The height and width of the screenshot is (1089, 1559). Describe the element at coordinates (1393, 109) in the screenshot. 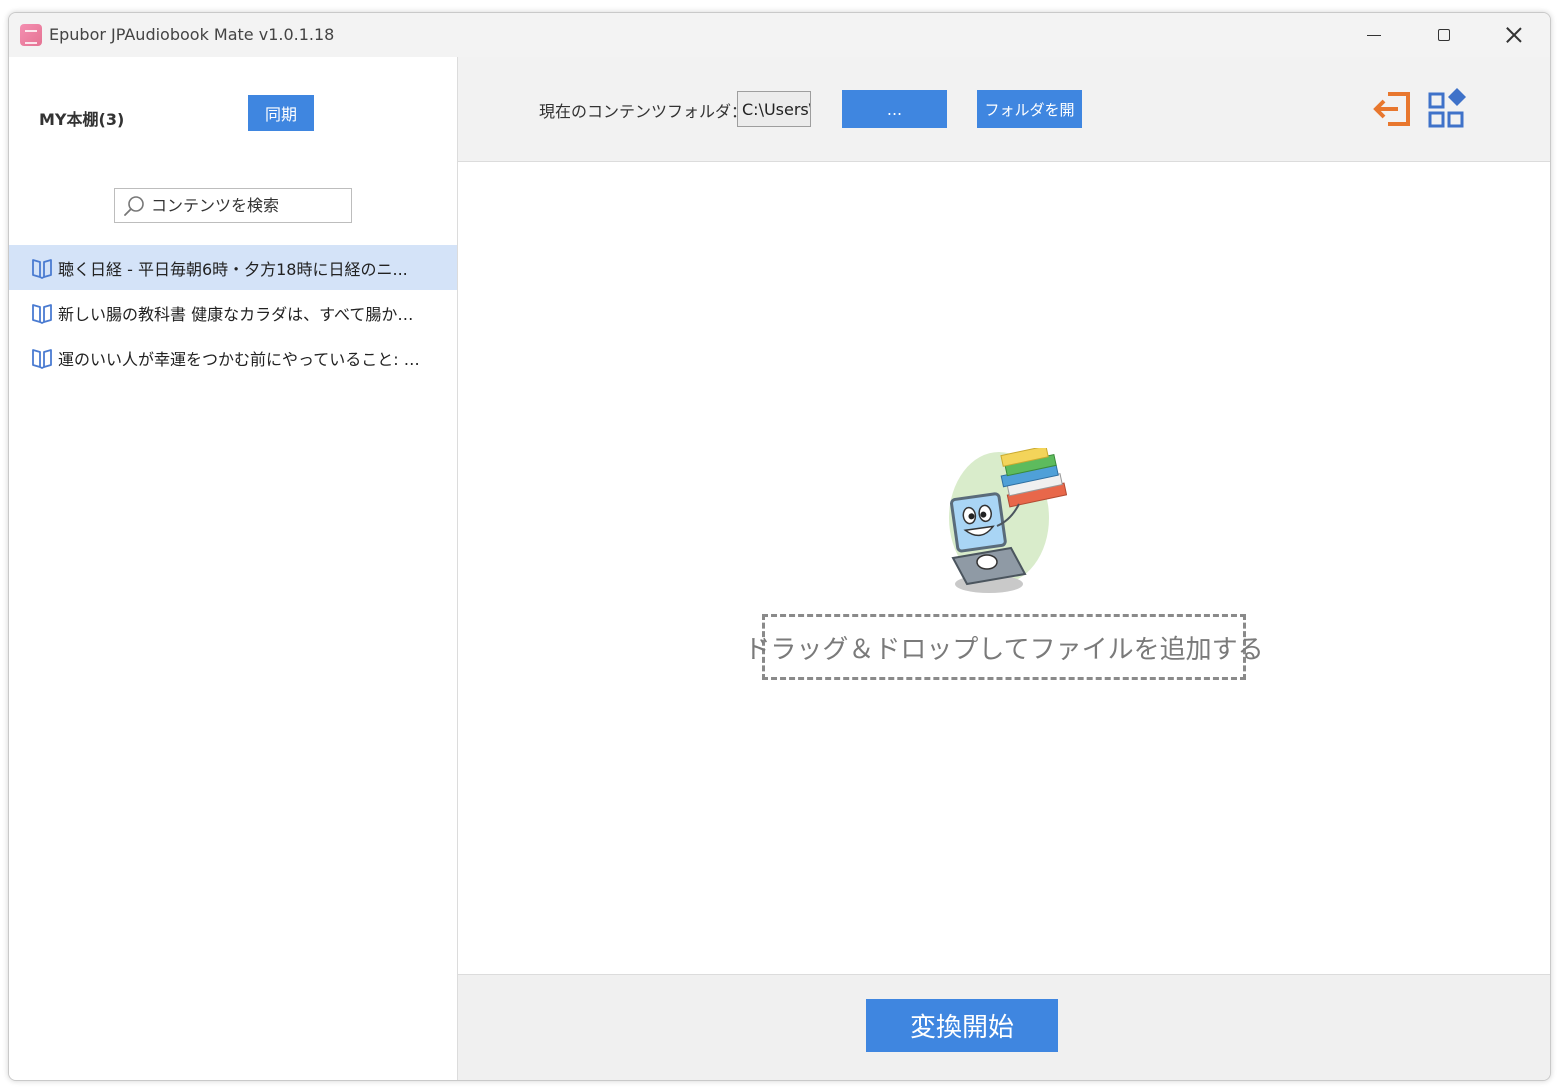

I see `exit-icon` at that location.